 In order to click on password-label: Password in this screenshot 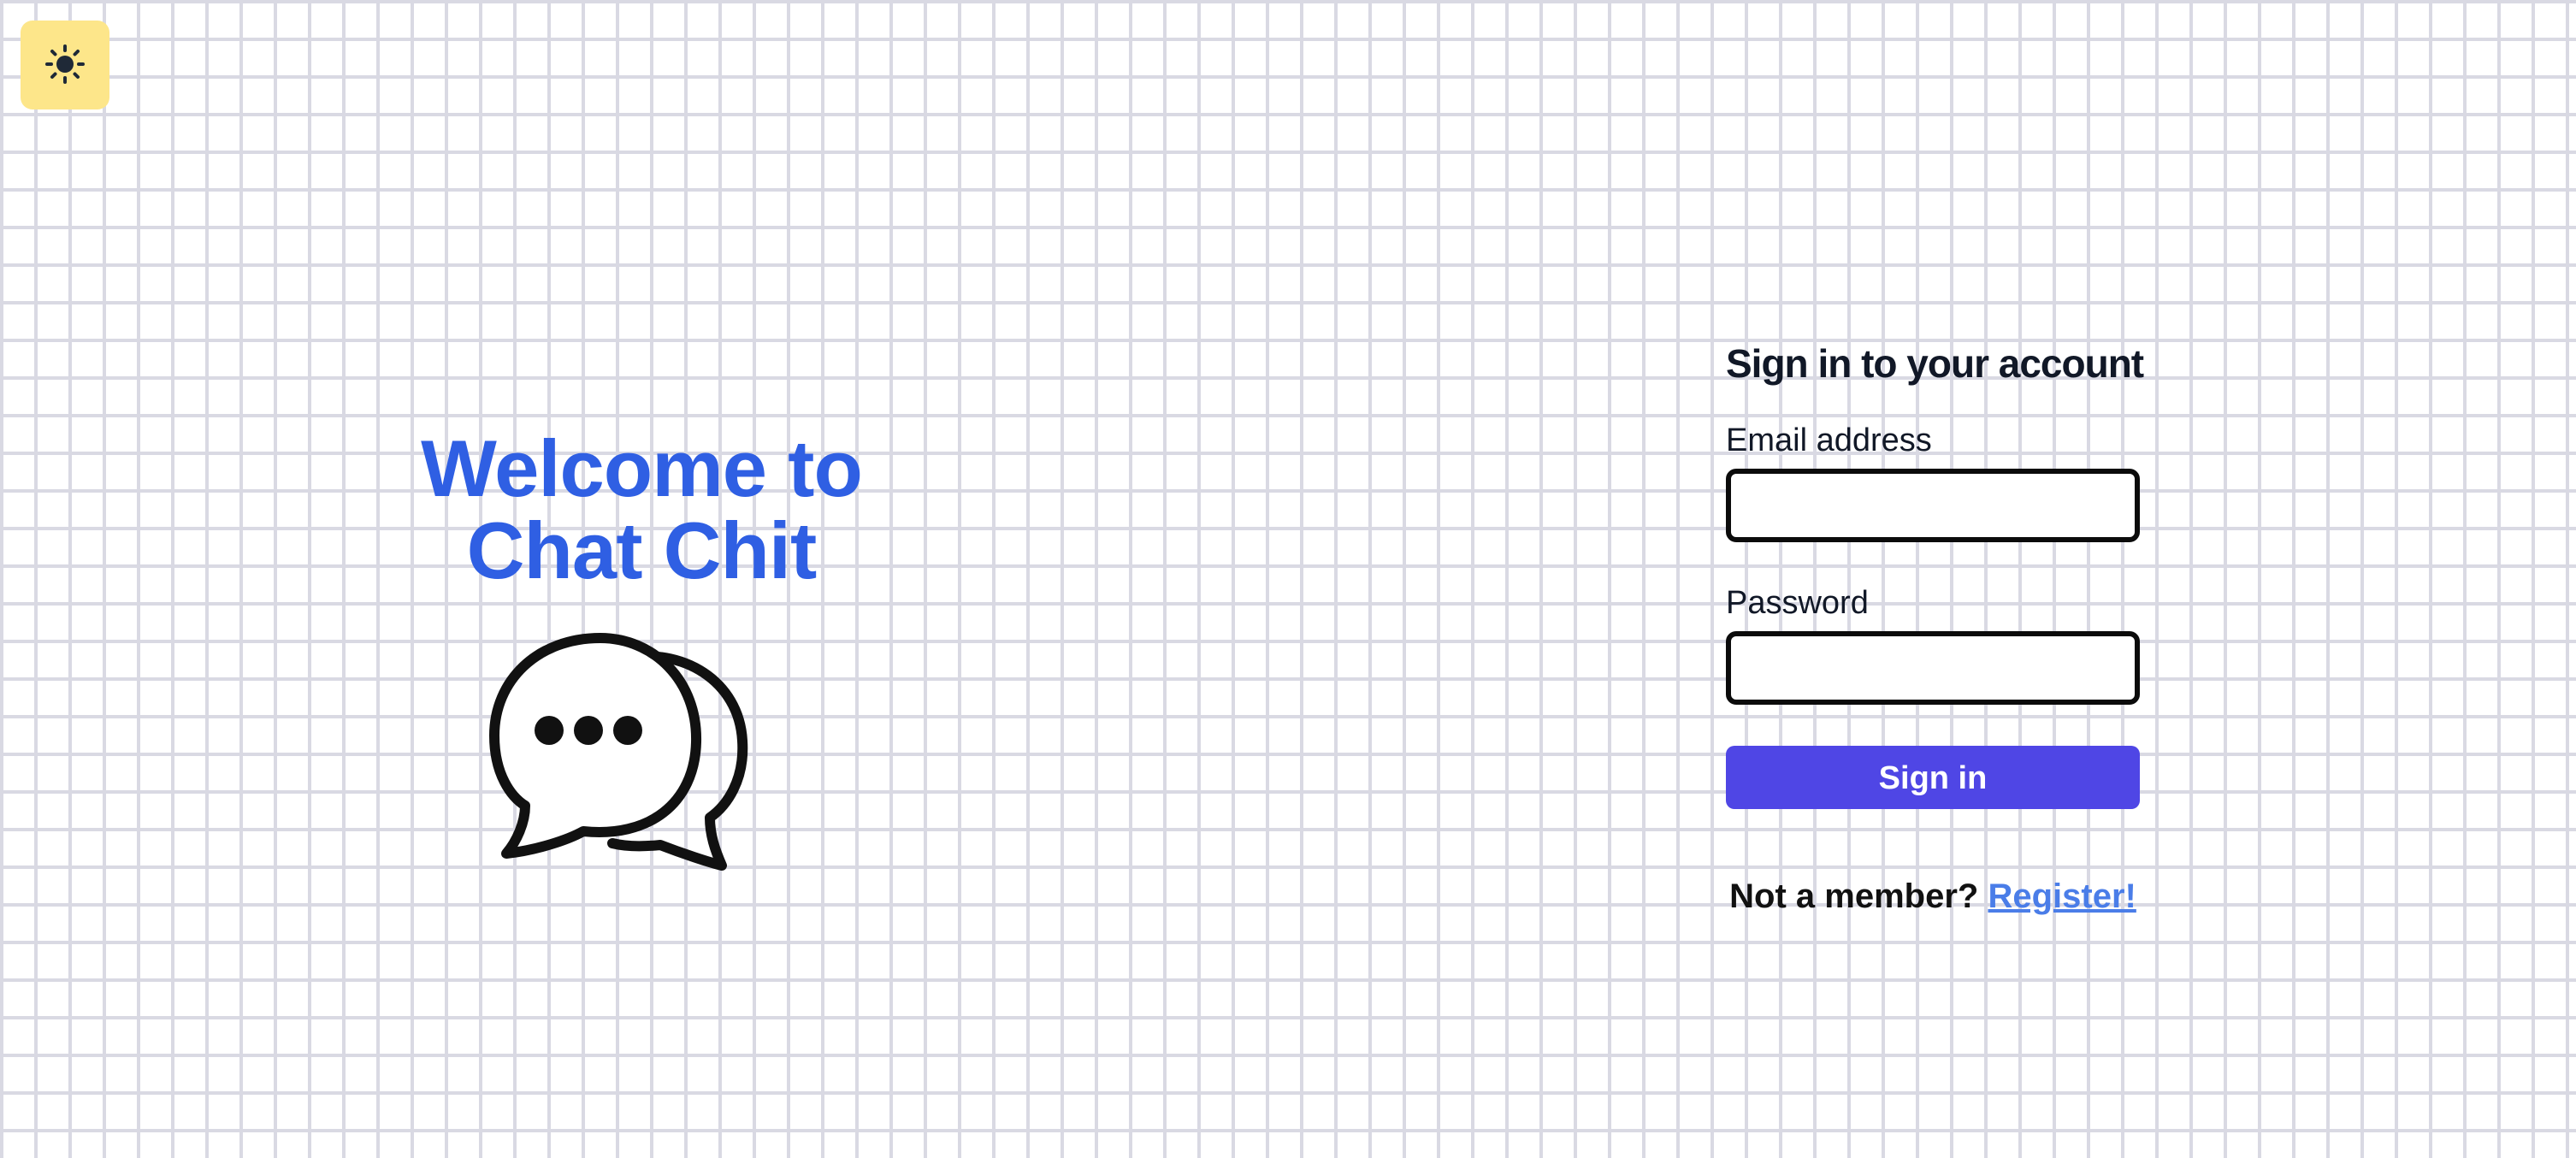, I will do `click(1797, 603)`.